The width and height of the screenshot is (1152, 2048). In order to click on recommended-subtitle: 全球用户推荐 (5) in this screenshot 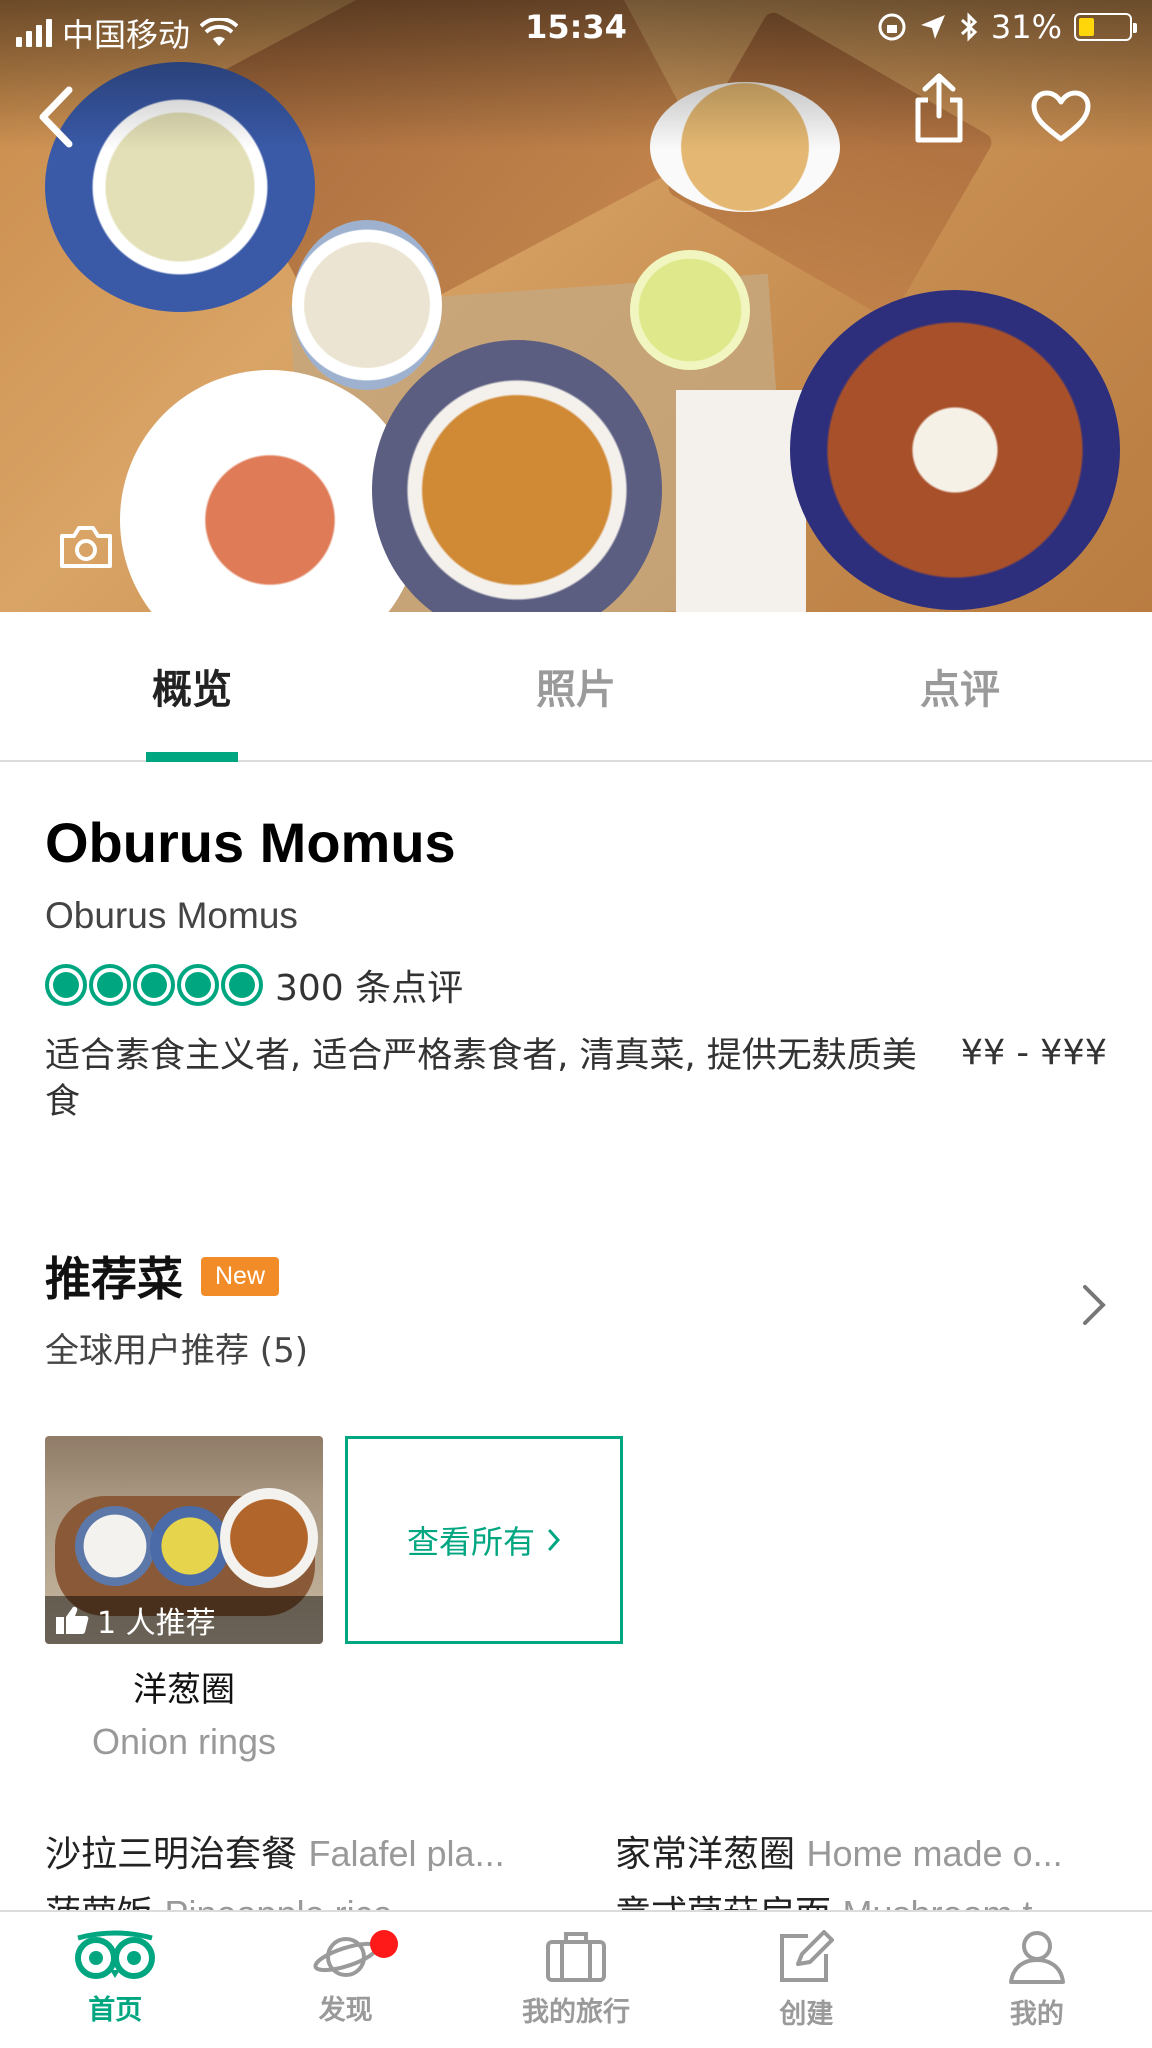, I will do `click(176, 1351)`.